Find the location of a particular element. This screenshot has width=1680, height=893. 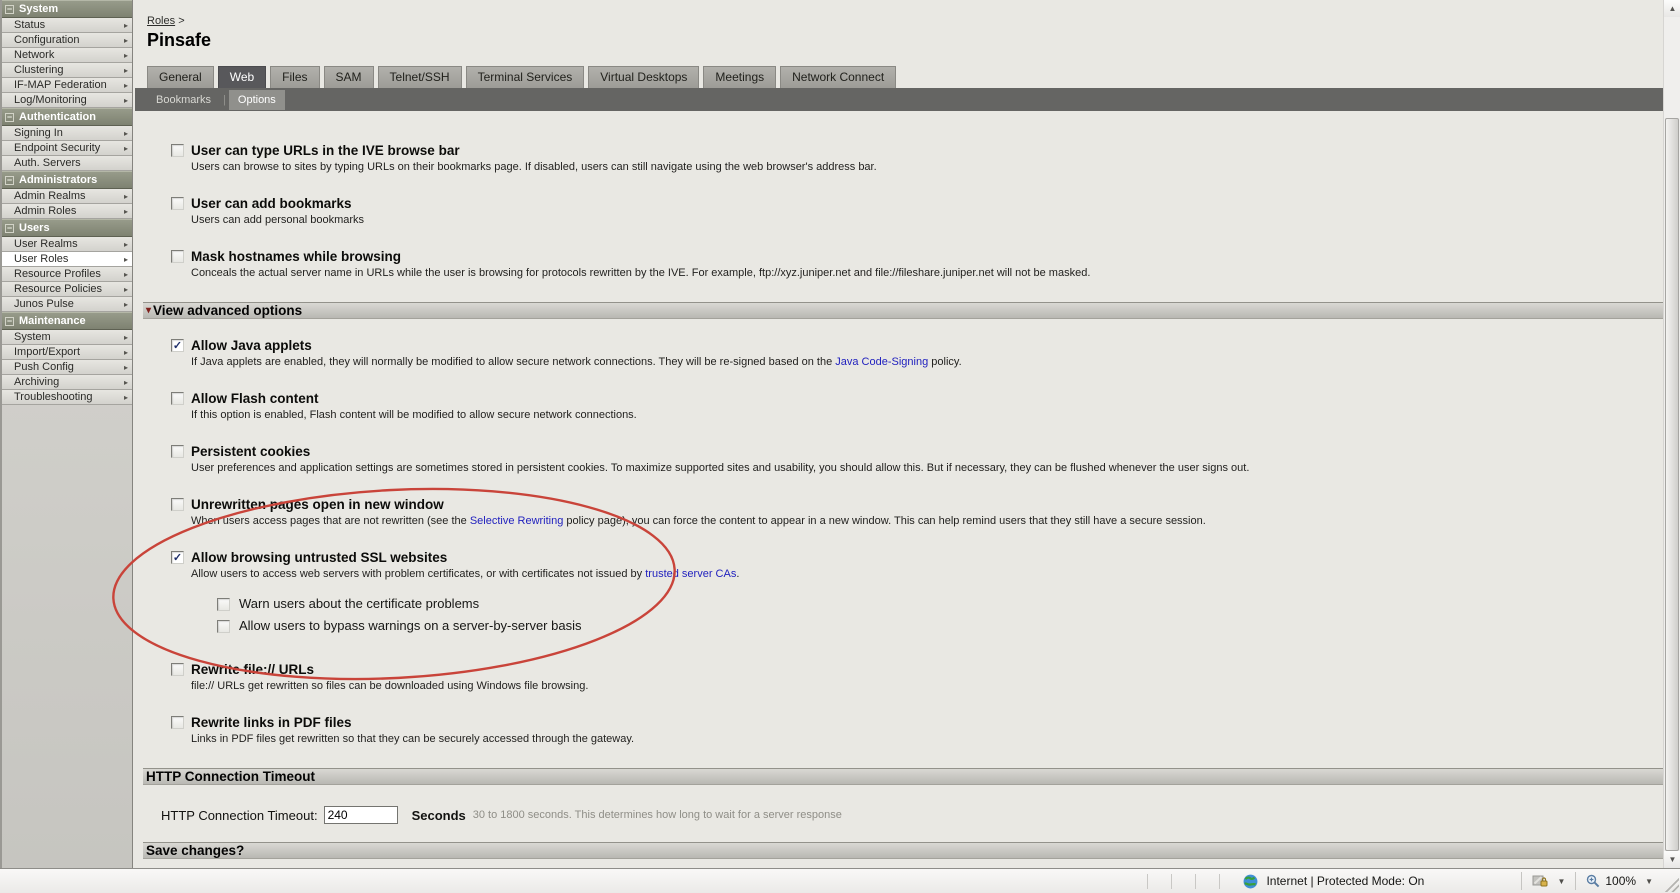

checkbox-rewrite-links-in-pdf-files is located at coordinates (177, 722).